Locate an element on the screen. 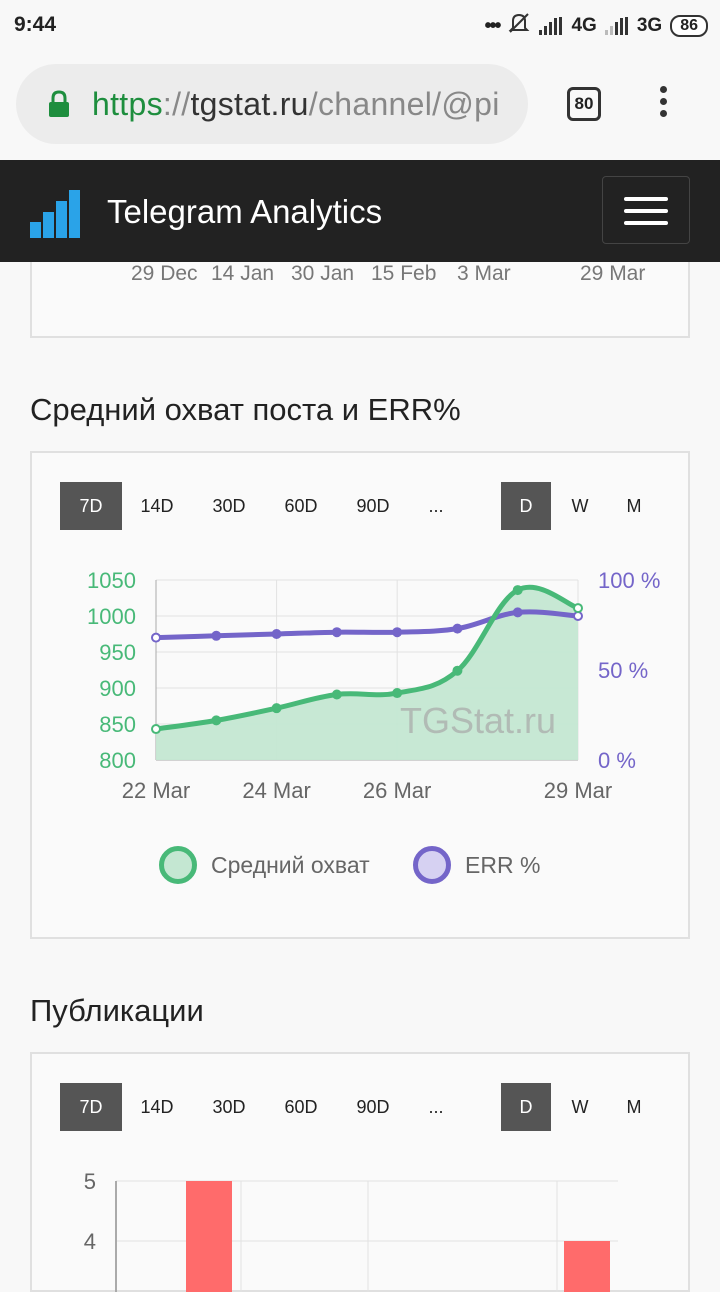  url-path: /channel/@pi is located at coordinates (404, 104).